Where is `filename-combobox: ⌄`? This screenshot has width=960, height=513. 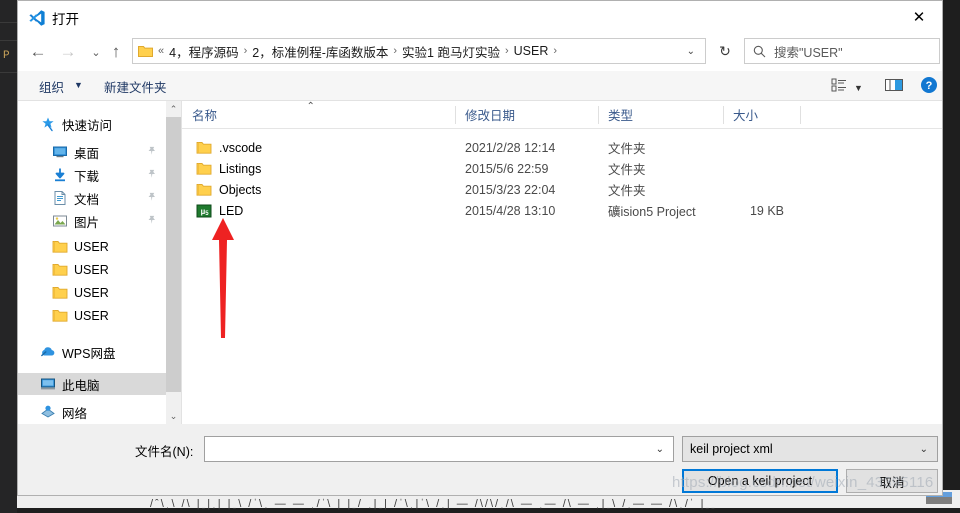
filename-combobox: ⌄ is located at coordinates (439, 449).